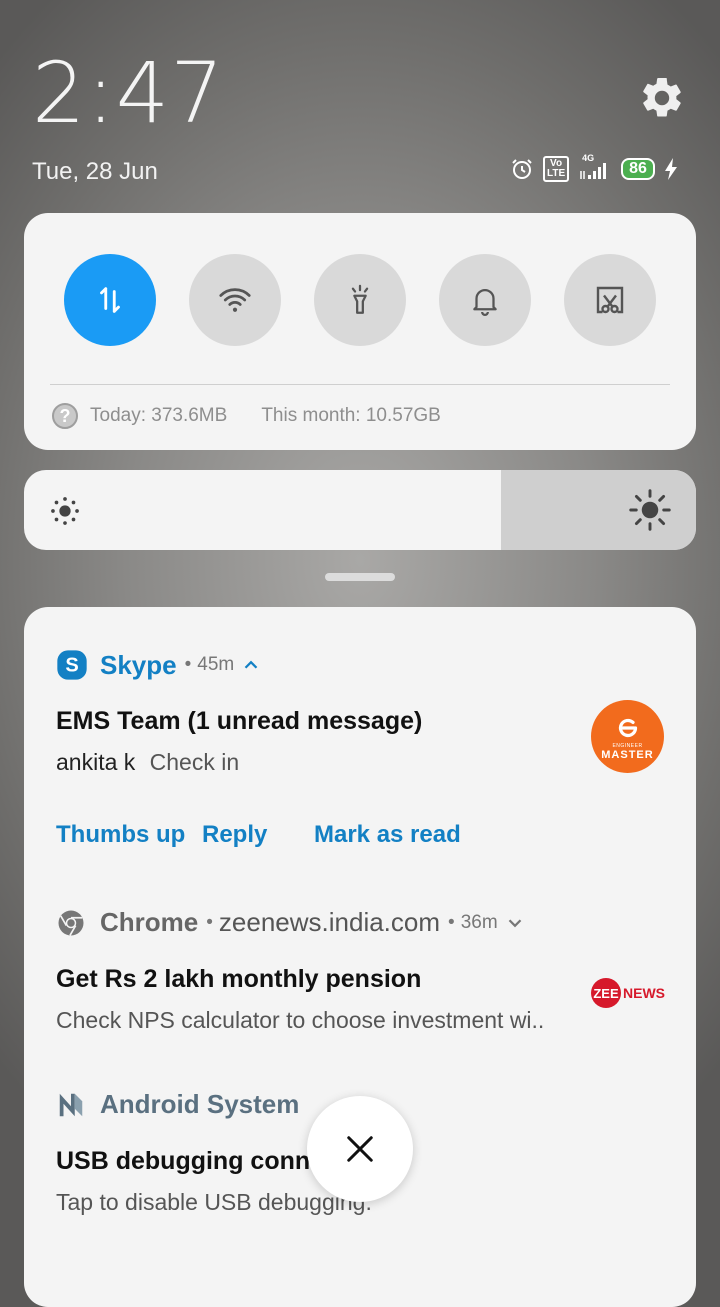 The width and height of the screenshot is (720, 1307). I want to click on skype-notification-body: ankita k Check in, so click(147, 762).